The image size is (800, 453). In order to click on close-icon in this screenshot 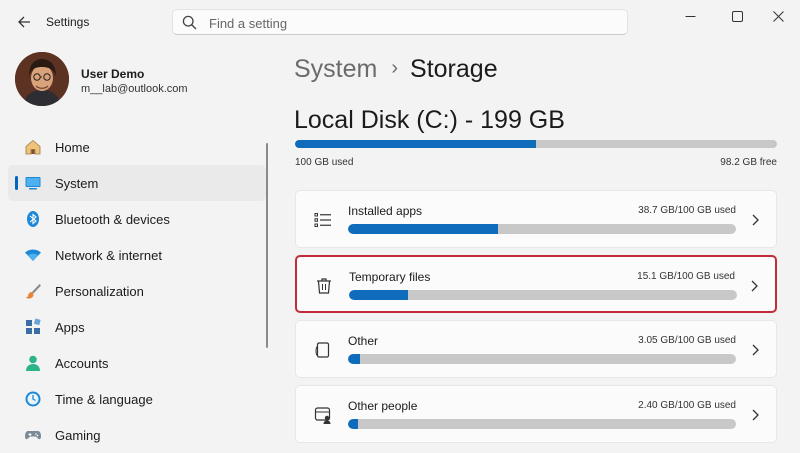, I will do `click(778, 16)`.